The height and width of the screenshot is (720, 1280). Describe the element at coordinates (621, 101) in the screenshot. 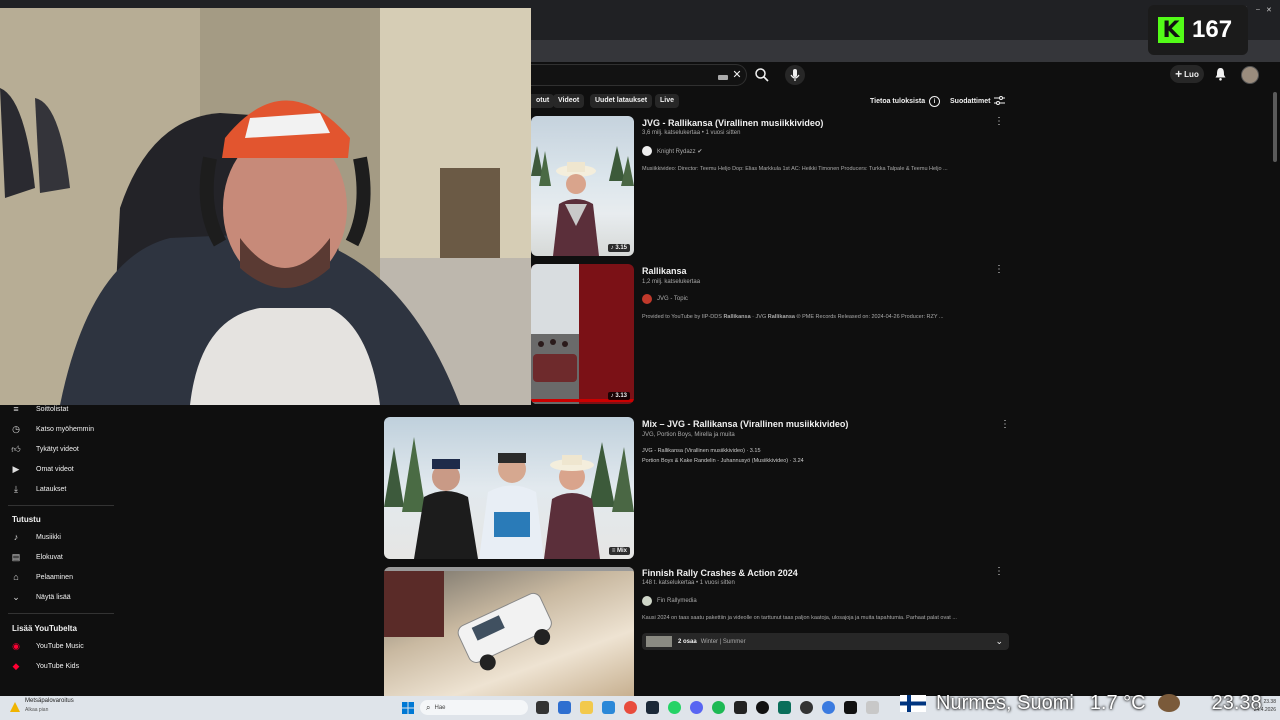

I see `chip-uudet-lataukset: Uudet lataukset` at that location.